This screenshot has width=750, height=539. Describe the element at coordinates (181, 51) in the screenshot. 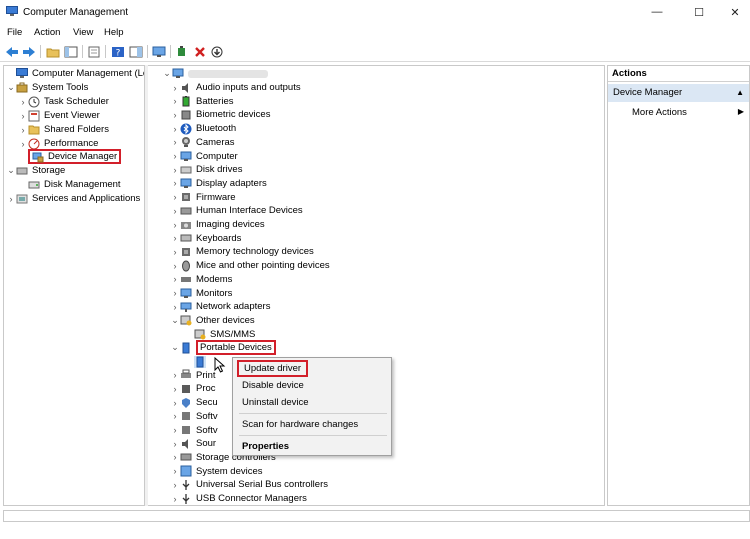

I see `update-driver-icon` at that location.